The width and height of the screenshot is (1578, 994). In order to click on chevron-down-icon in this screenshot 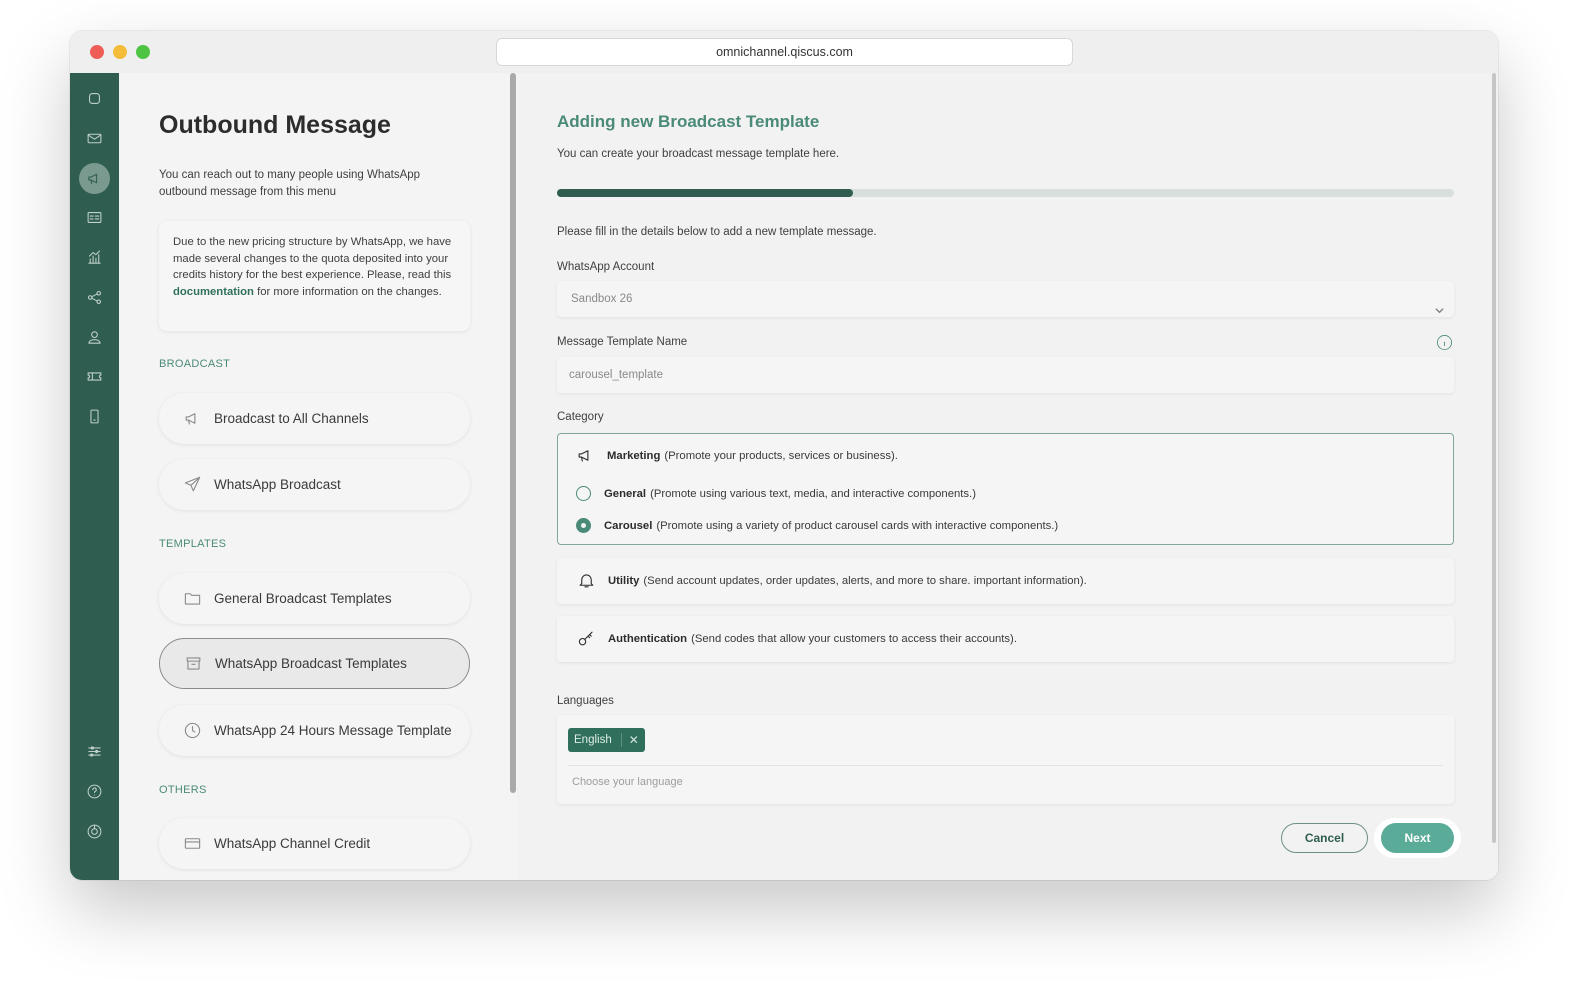, I will do `click(1439, 304)`.